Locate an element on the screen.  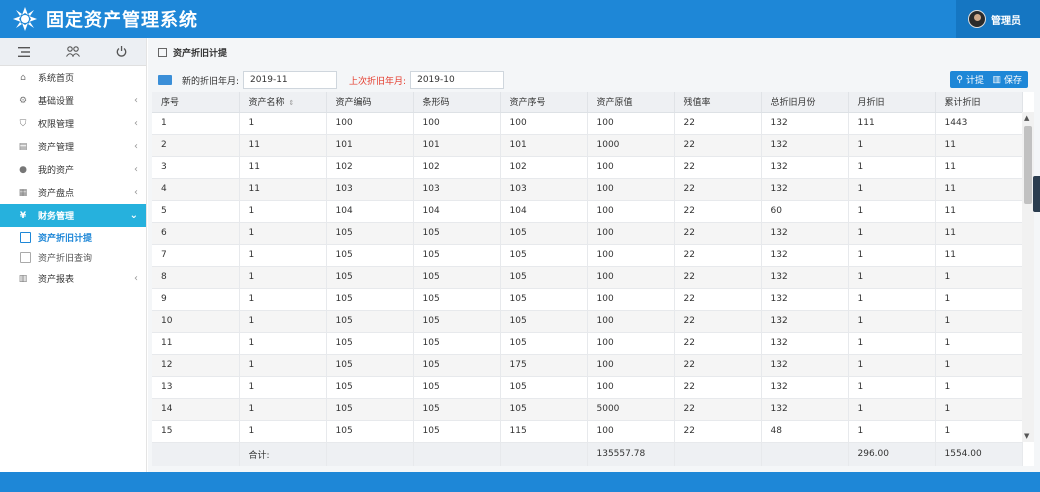
column-header: 总折旧月份 is located at coordinates (805, 102).